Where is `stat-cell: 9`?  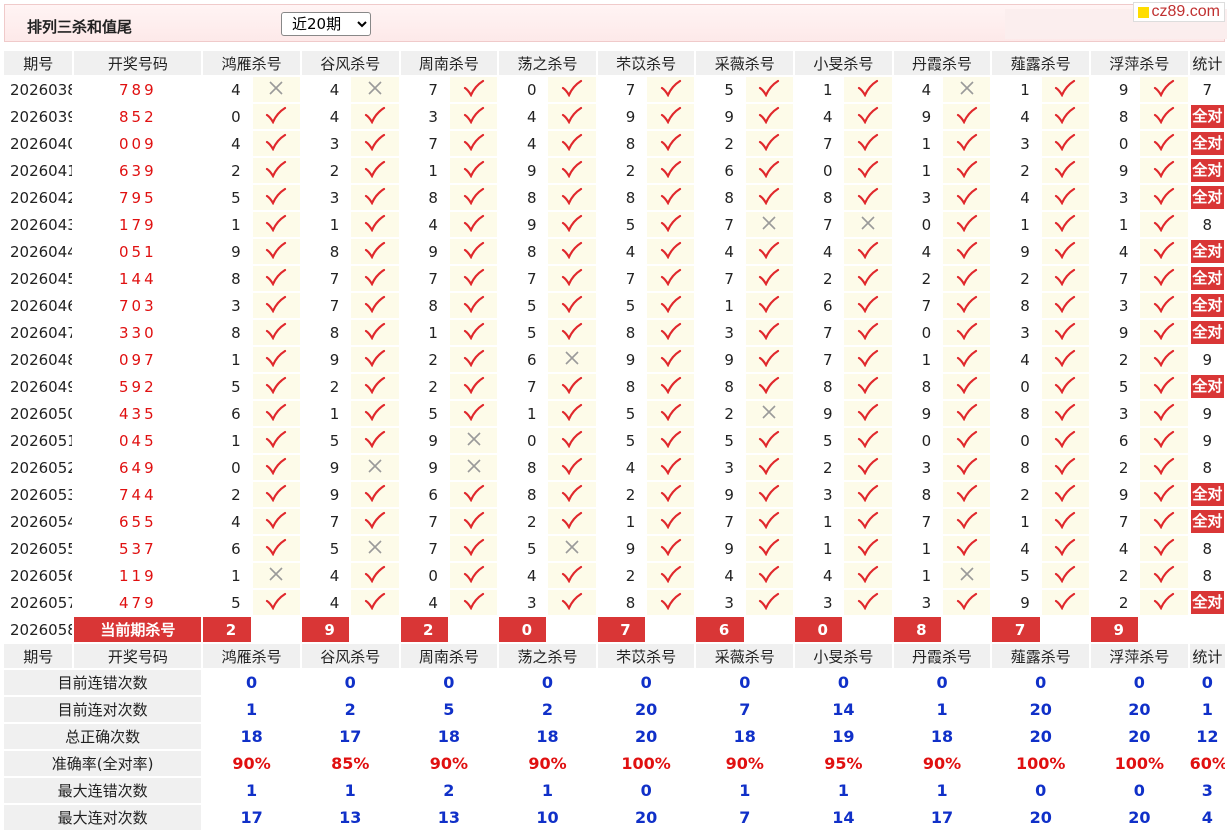
stat-cell: 9 is located at coordinates (1207, 440).